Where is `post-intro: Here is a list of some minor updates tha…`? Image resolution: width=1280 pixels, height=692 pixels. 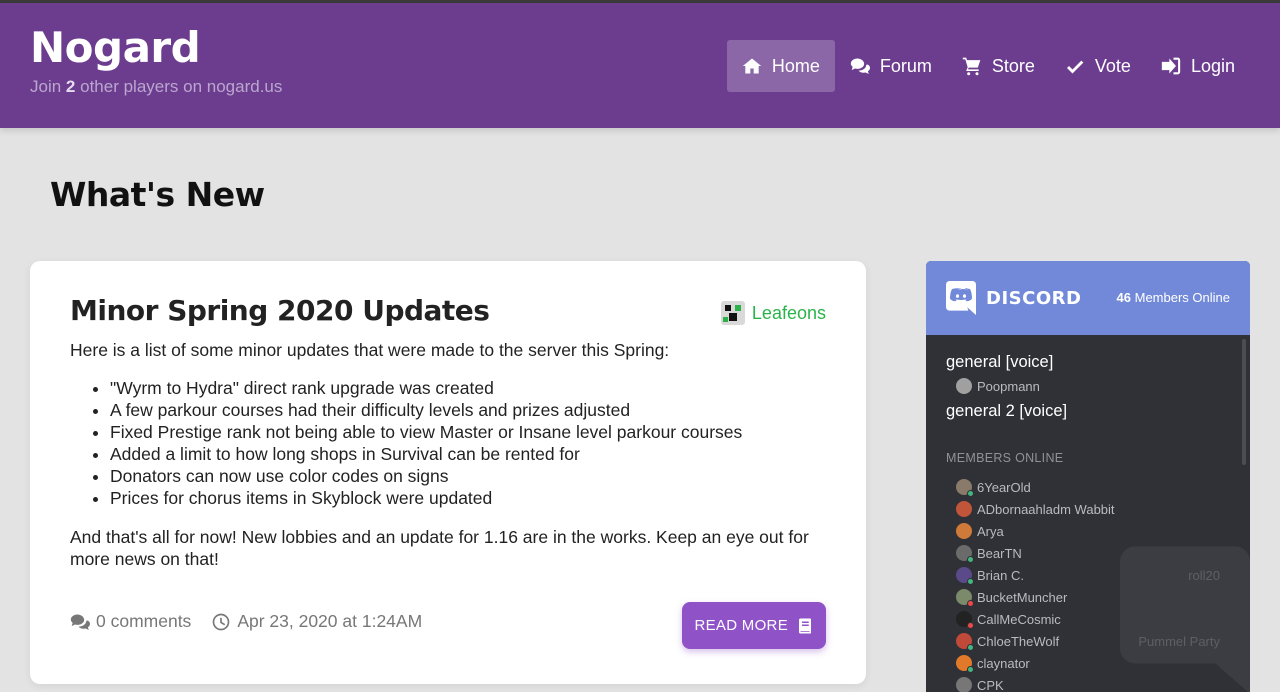
post-intro: Here is a list of some minor updates tha… is located at coordinates (370, 350).